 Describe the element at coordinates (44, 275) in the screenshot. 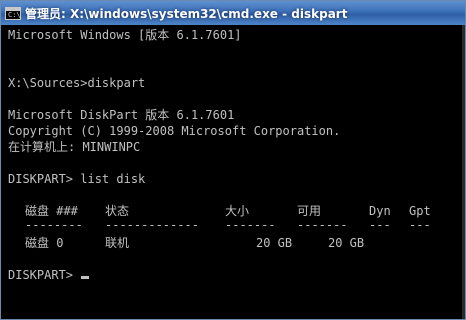

I see `prompt-text: DISKPART>` at that location.